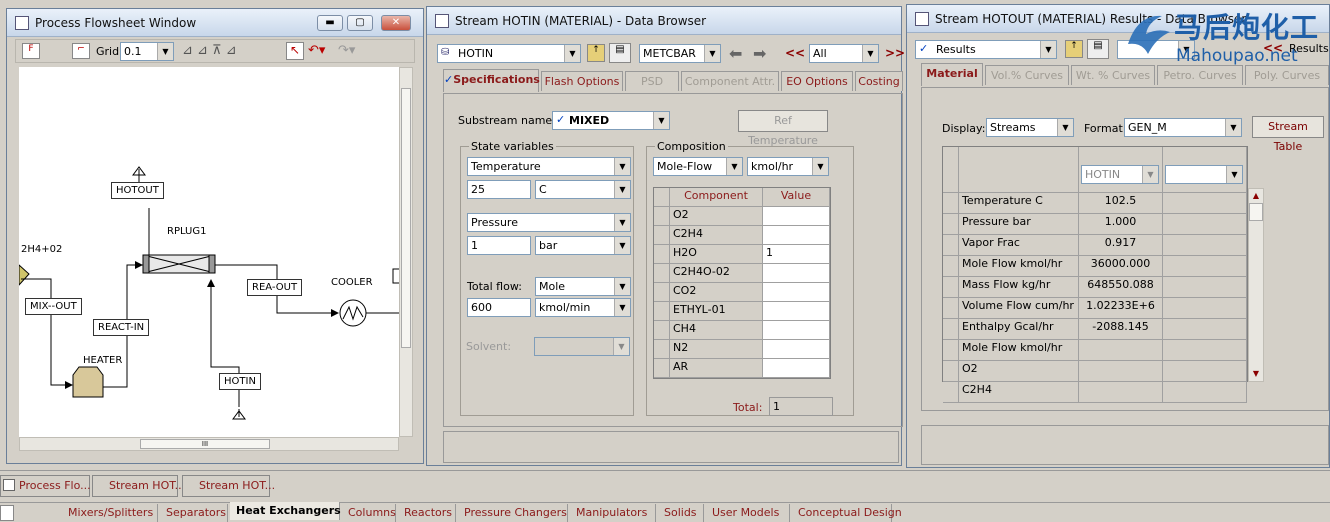  I want to click on scroll-up-icon: ▲, so click(1256, 196).